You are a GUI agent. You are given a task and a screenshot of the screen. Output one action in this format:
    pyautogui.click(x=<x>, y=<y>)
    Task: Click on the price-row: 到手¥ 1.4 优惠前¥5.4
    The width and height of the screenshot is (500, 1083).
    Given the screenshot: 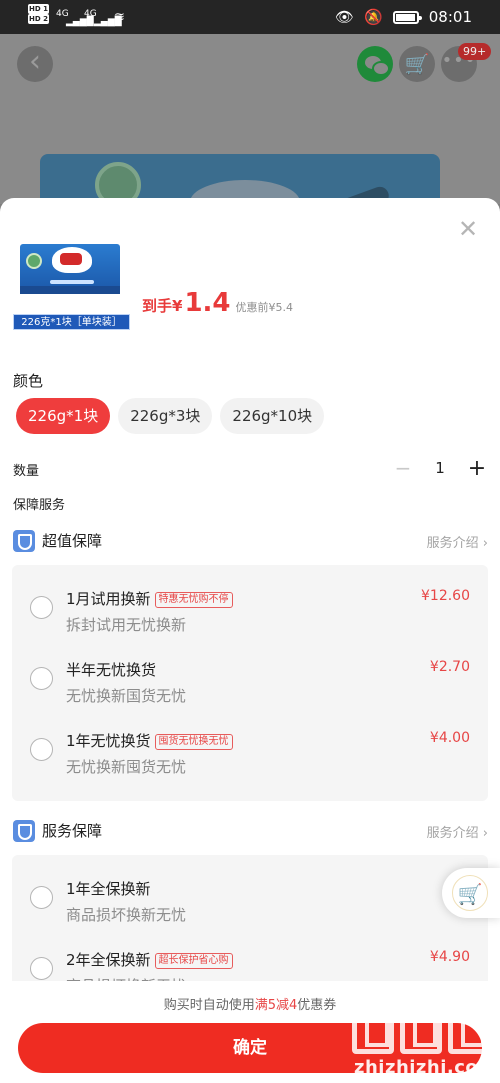 What is the action you would take?
    pyautogui.click(x=217, y=303)
    